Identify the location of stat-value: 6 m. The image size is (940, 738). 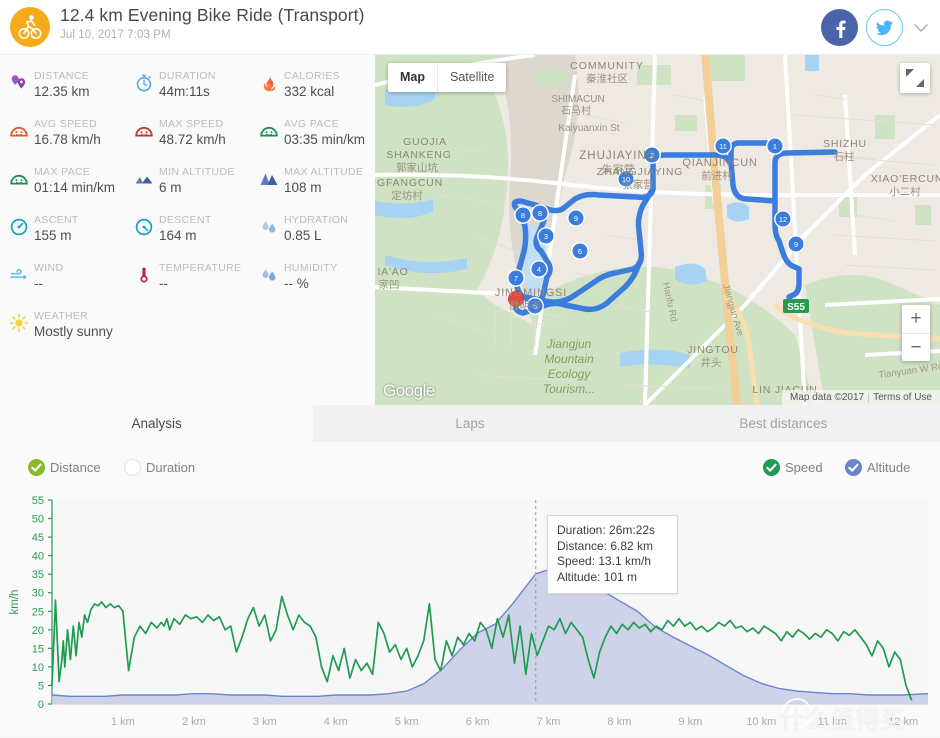
(170, 187).